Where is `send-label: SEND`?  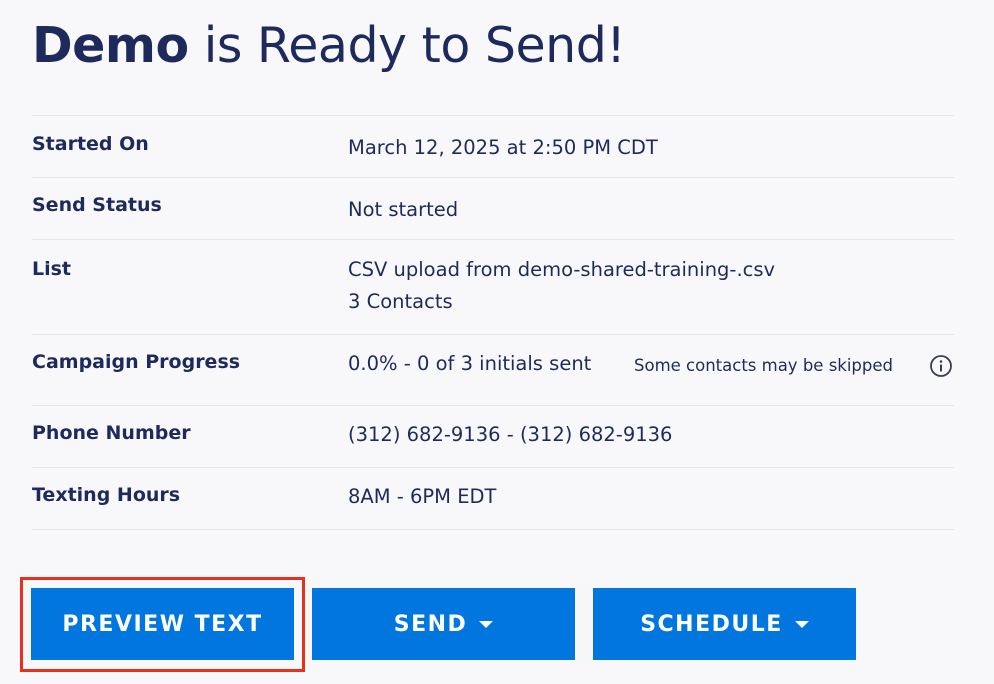 send-label: SEND is located at coordinates (430, 624).